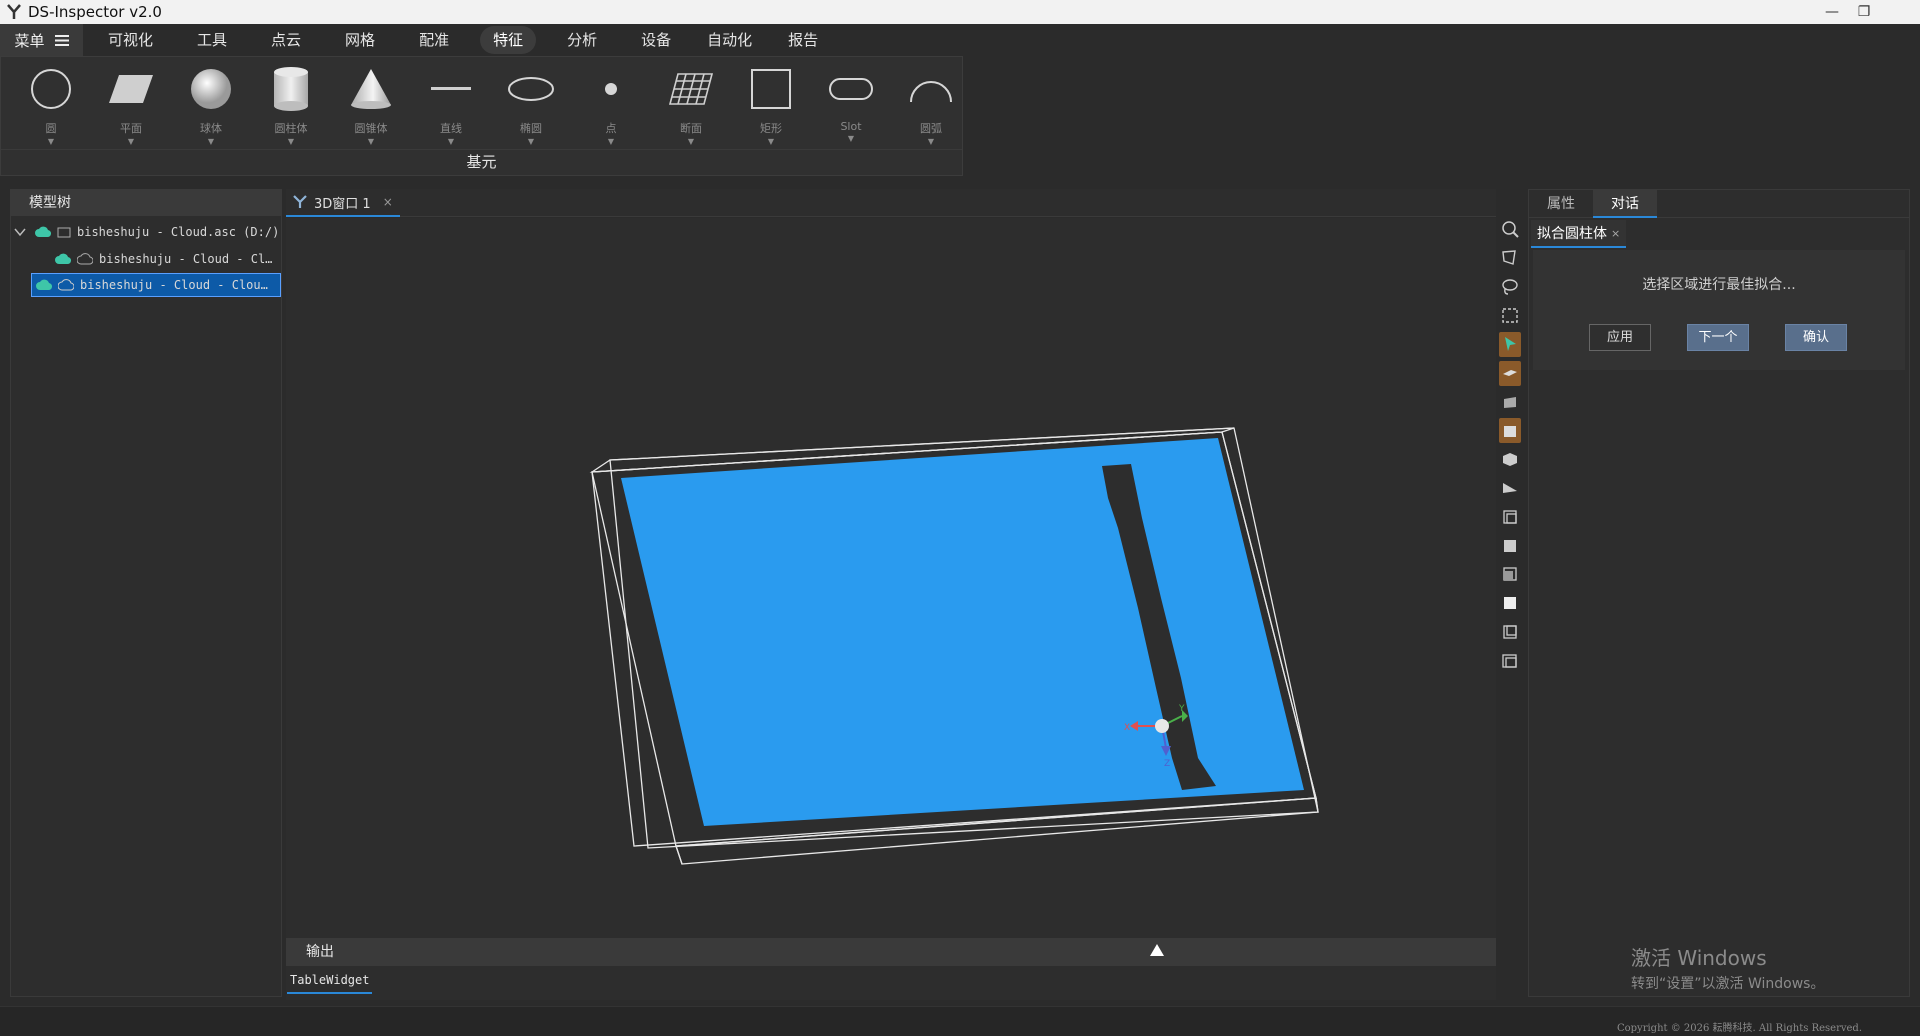 The height and width of the screenshot is (1036, 1920). I want to click on menu-tab-mesh: 网格, so click(360, 40).